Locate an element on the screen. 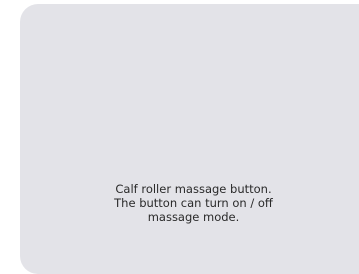 Image resolution: width=359 pixels, height=274 pixels. tooltip-line-1: Calf roller massage button. is located at coordinates (193, 189).